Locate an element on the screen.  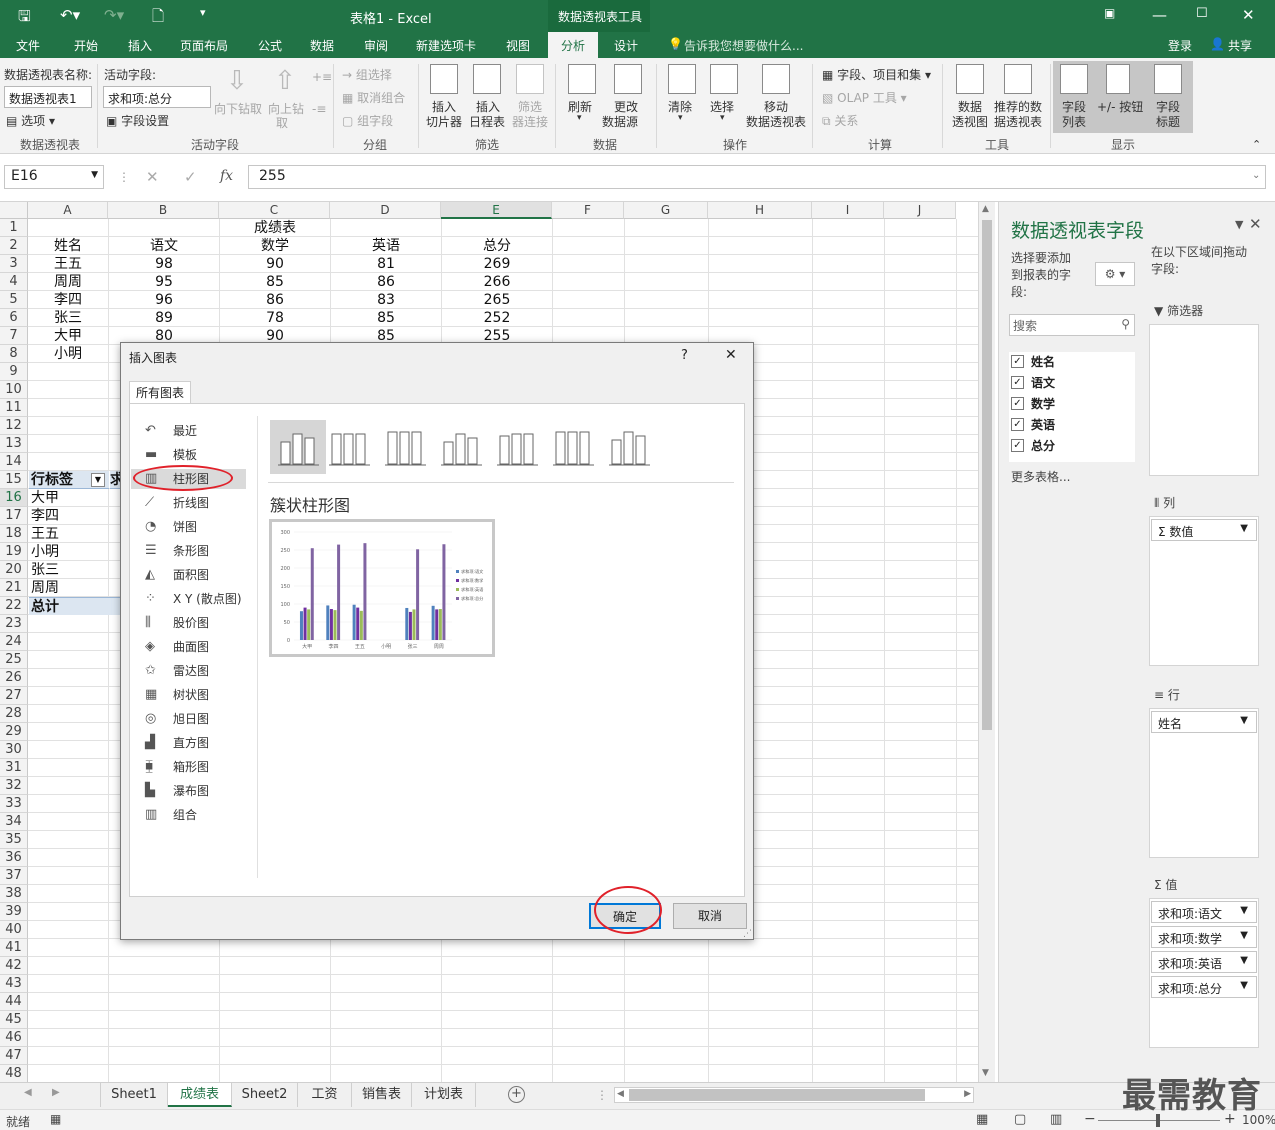
table-cell: 78 is located at coordinates (275, 318).